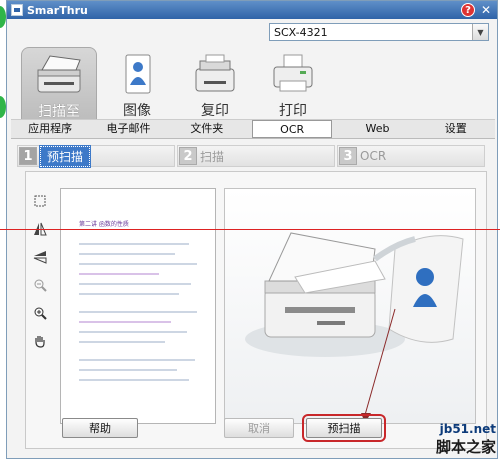 The width and height of the screenshot is (500, 459). I want to click on help-button: 帮助, so click(100, 428).